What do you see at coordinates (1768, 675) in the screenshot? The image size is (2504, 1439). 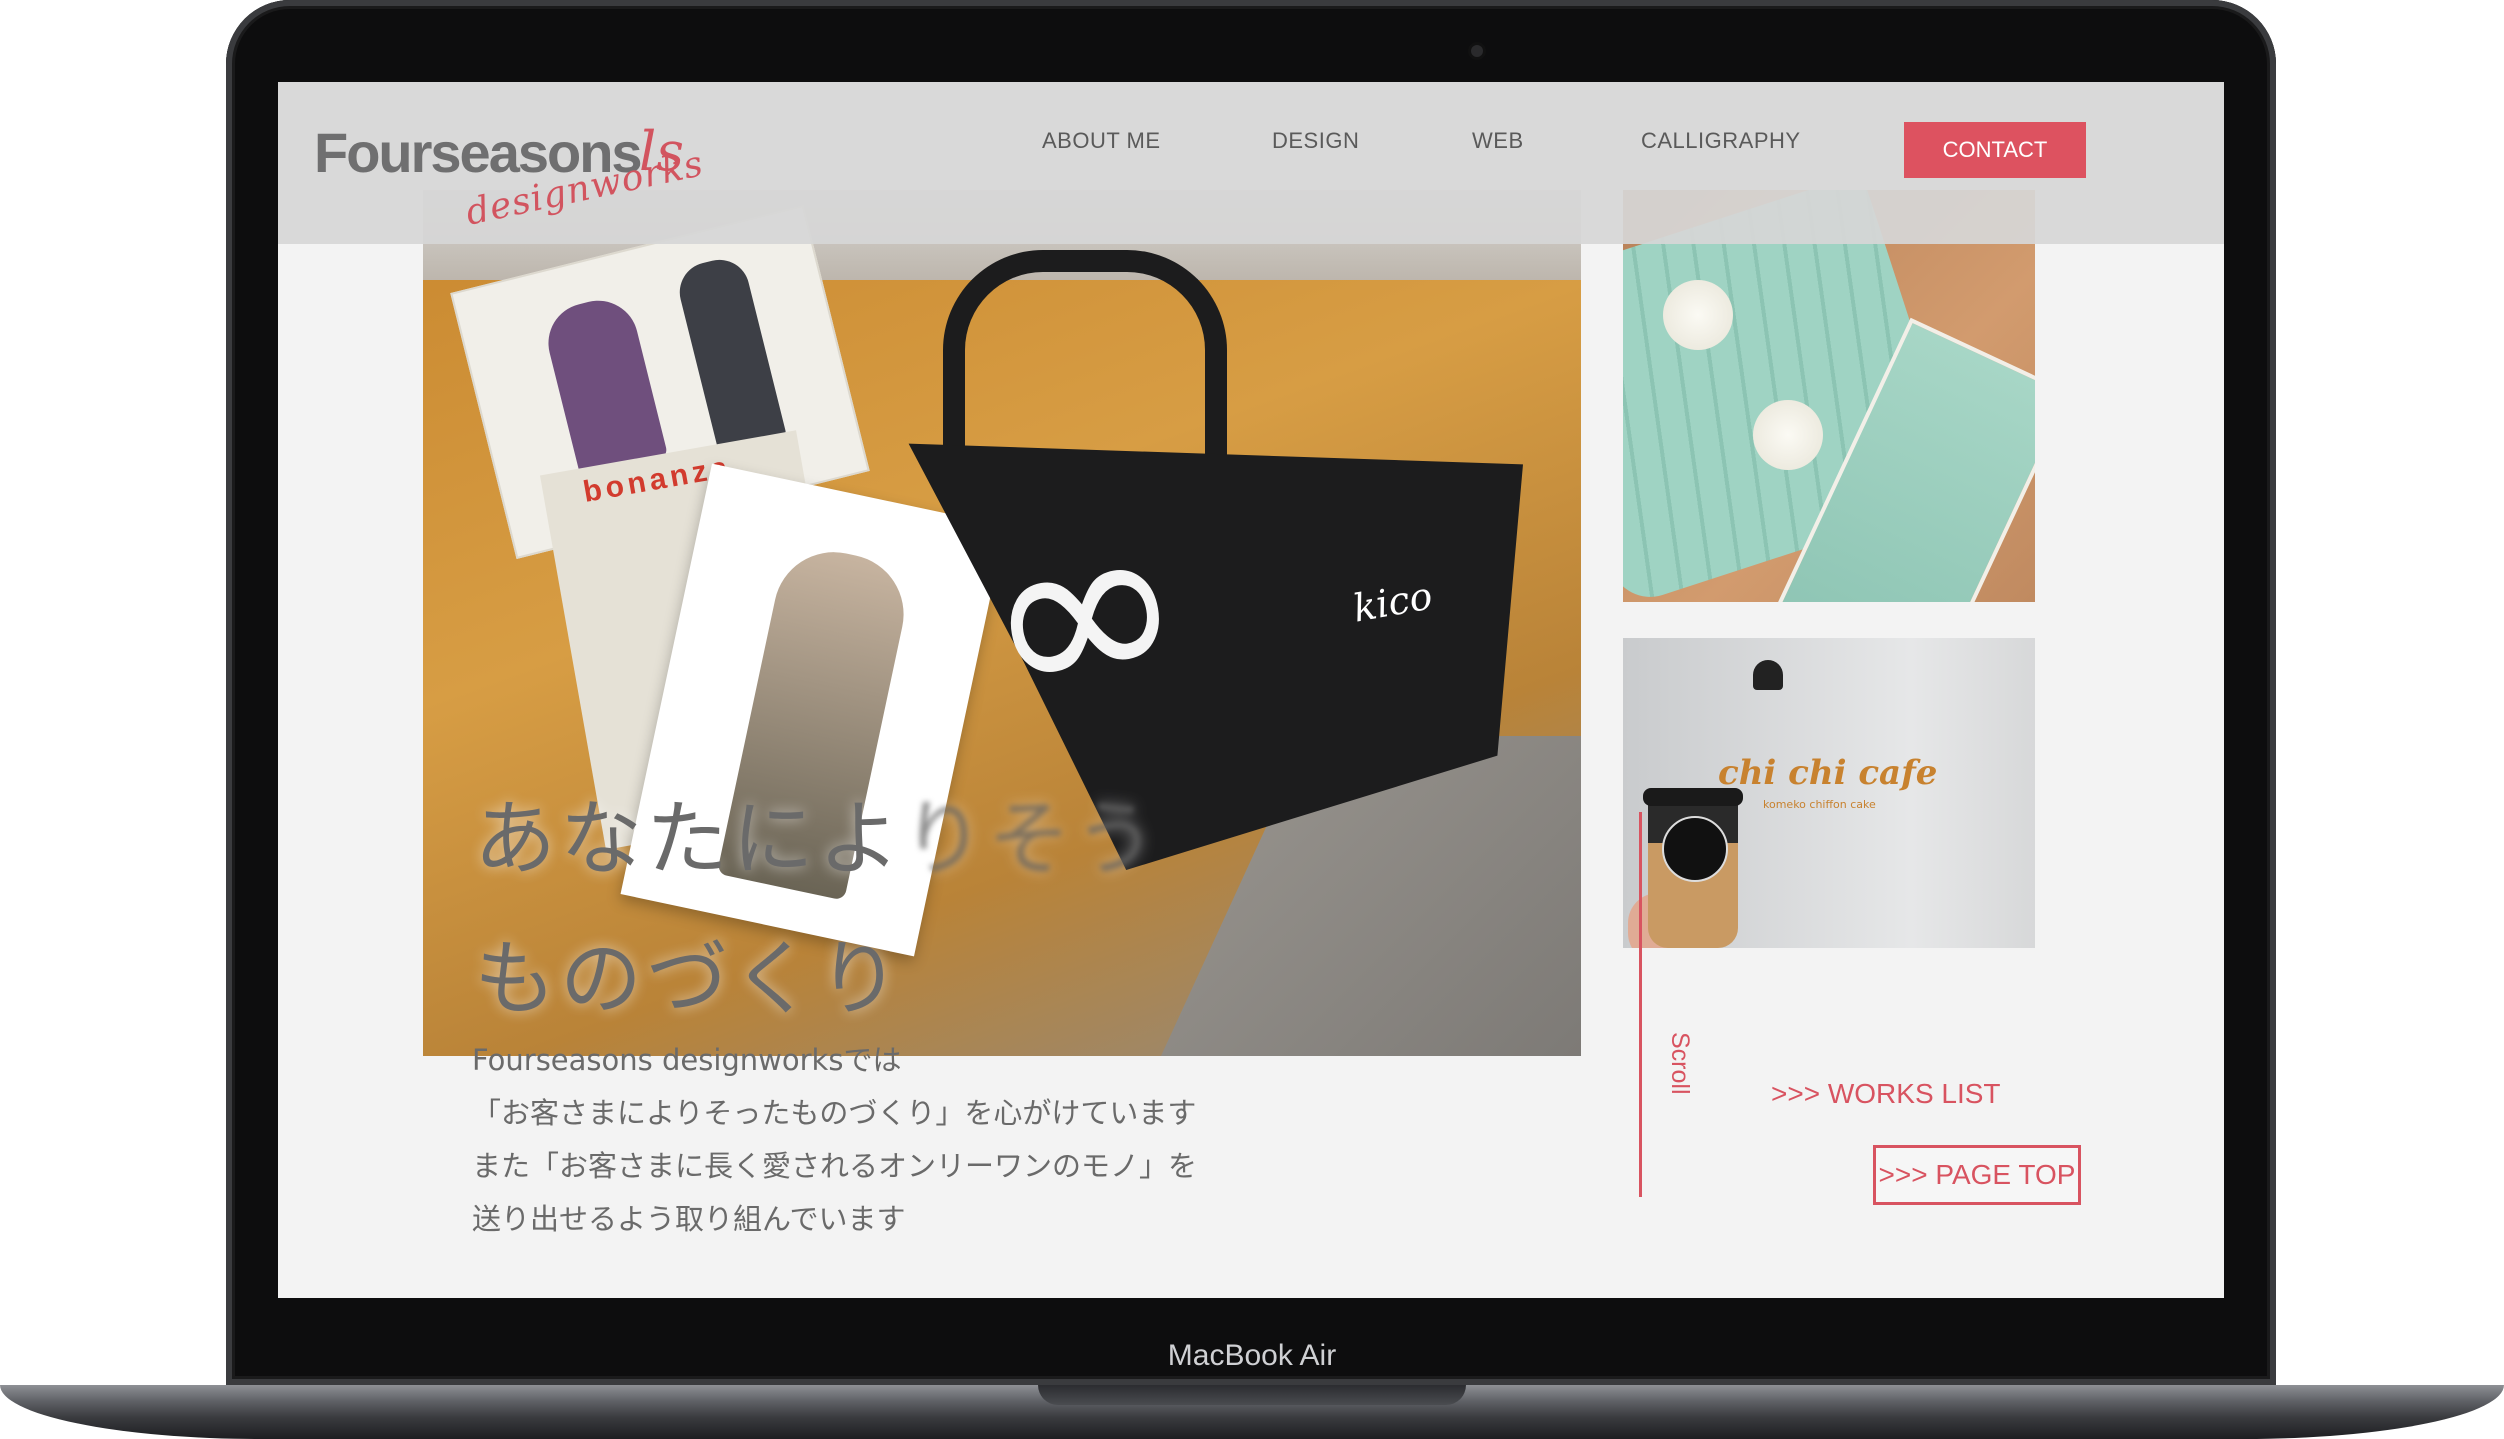 I see `lamp-icon` at bounding box center [1768, 675].